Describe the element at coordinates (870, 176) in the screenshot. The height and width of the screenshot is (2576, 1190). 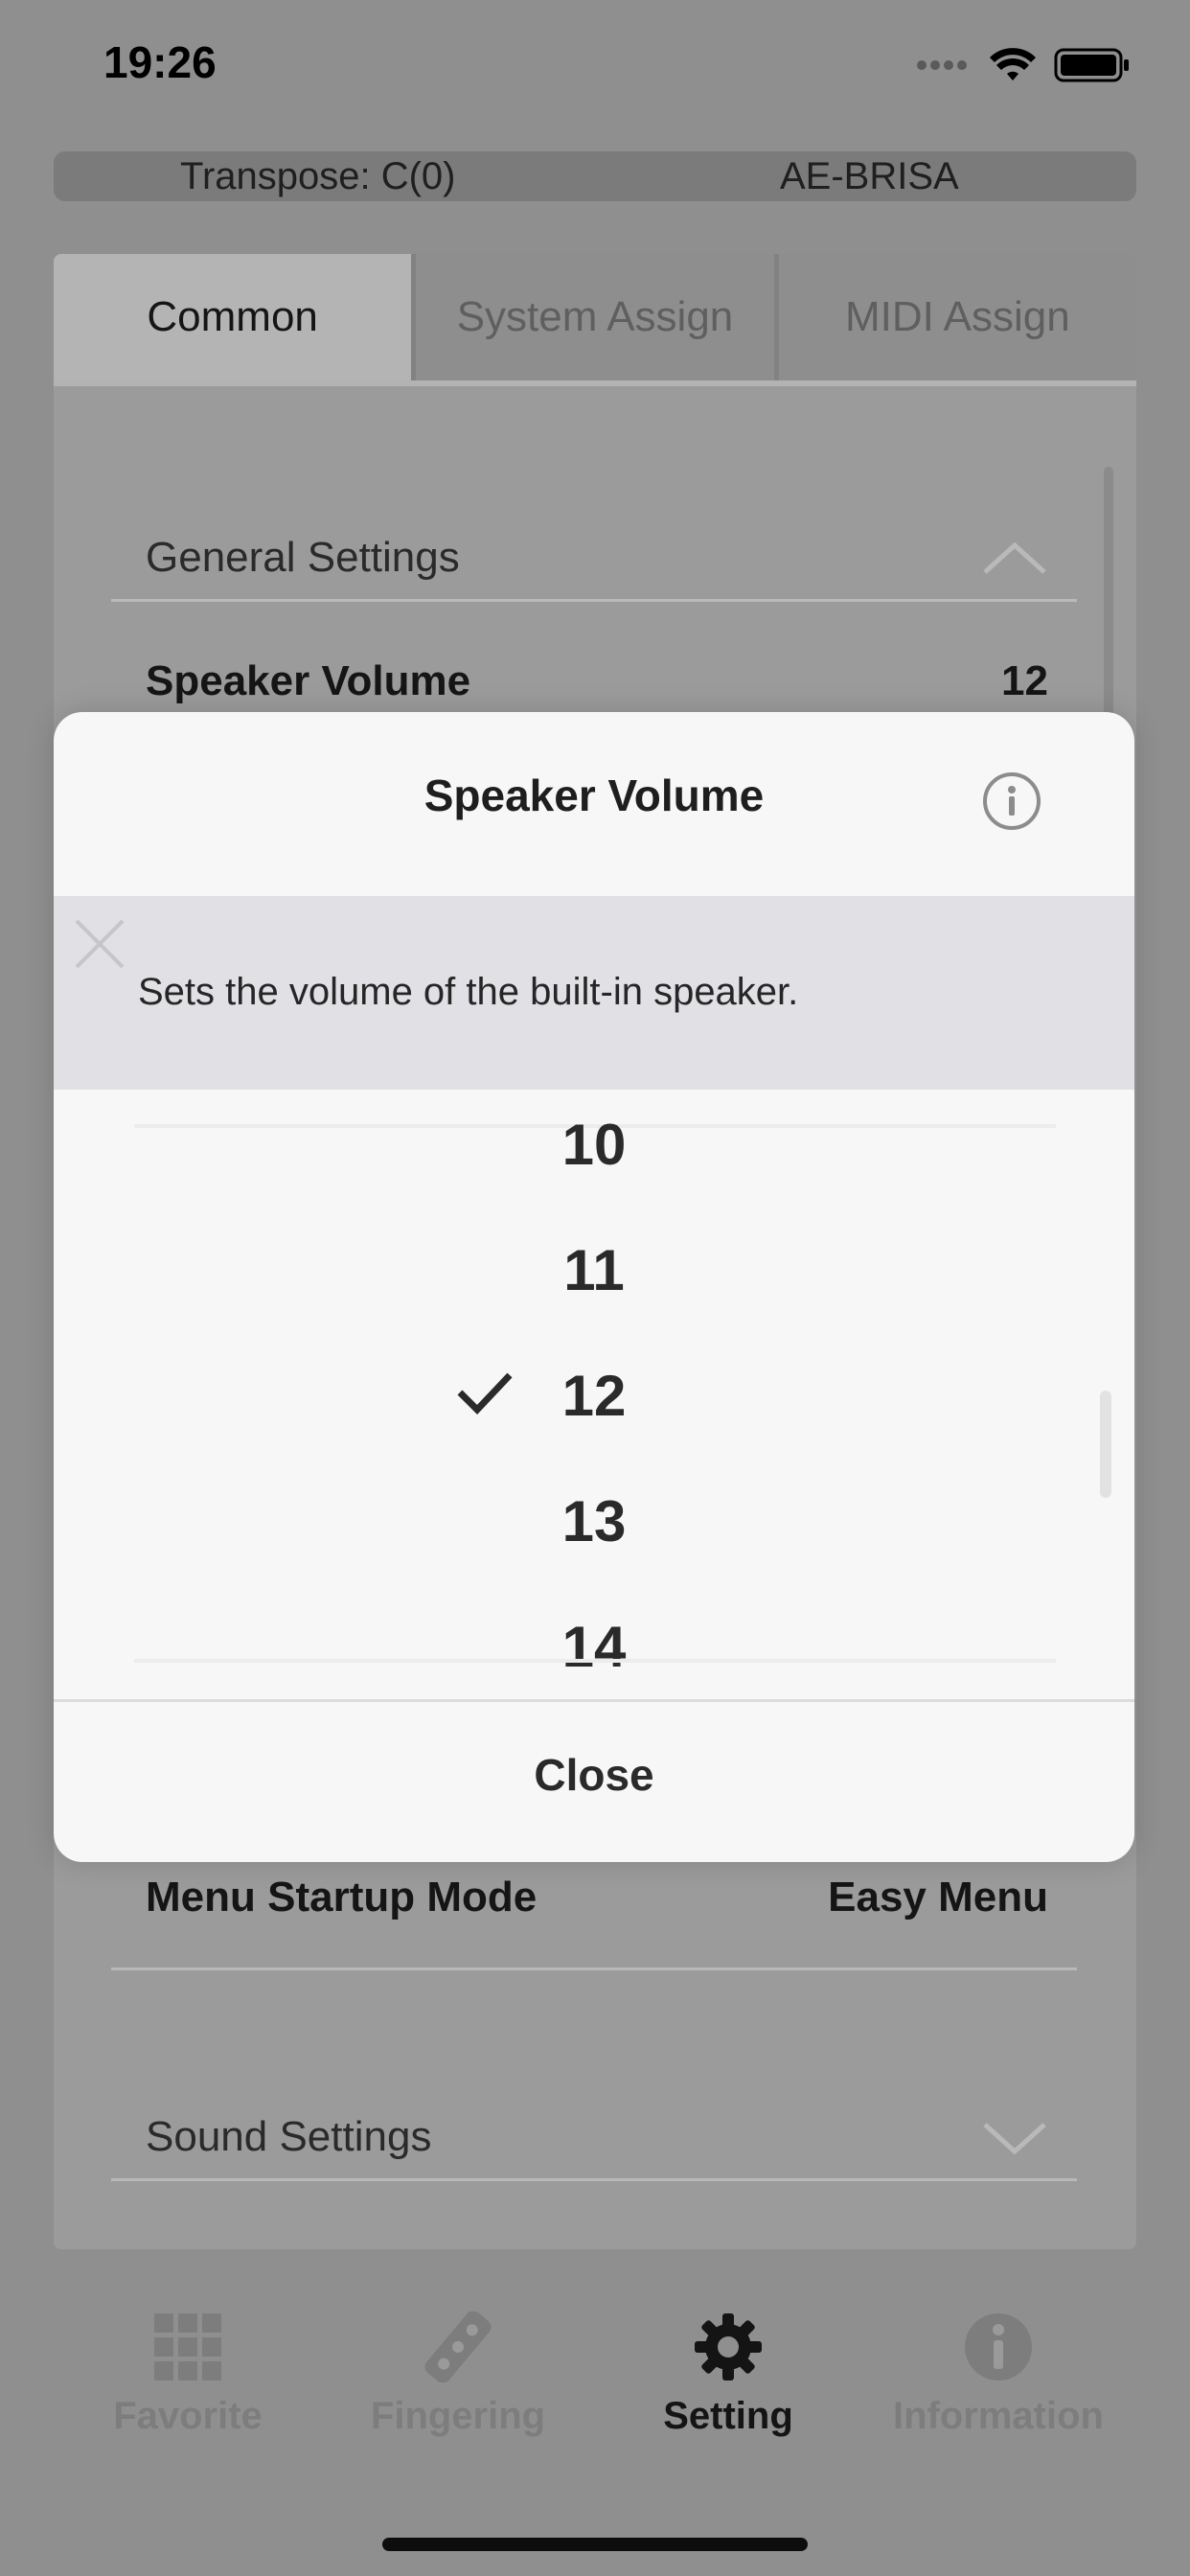
I see `device-name: AE-BRISA` at that location.